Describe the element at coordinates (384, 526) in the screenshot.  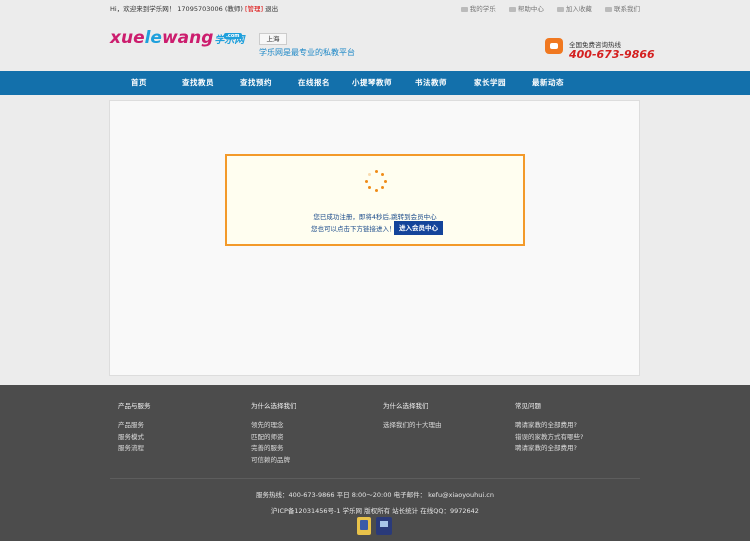
I see `security-badge-icon` at that location.